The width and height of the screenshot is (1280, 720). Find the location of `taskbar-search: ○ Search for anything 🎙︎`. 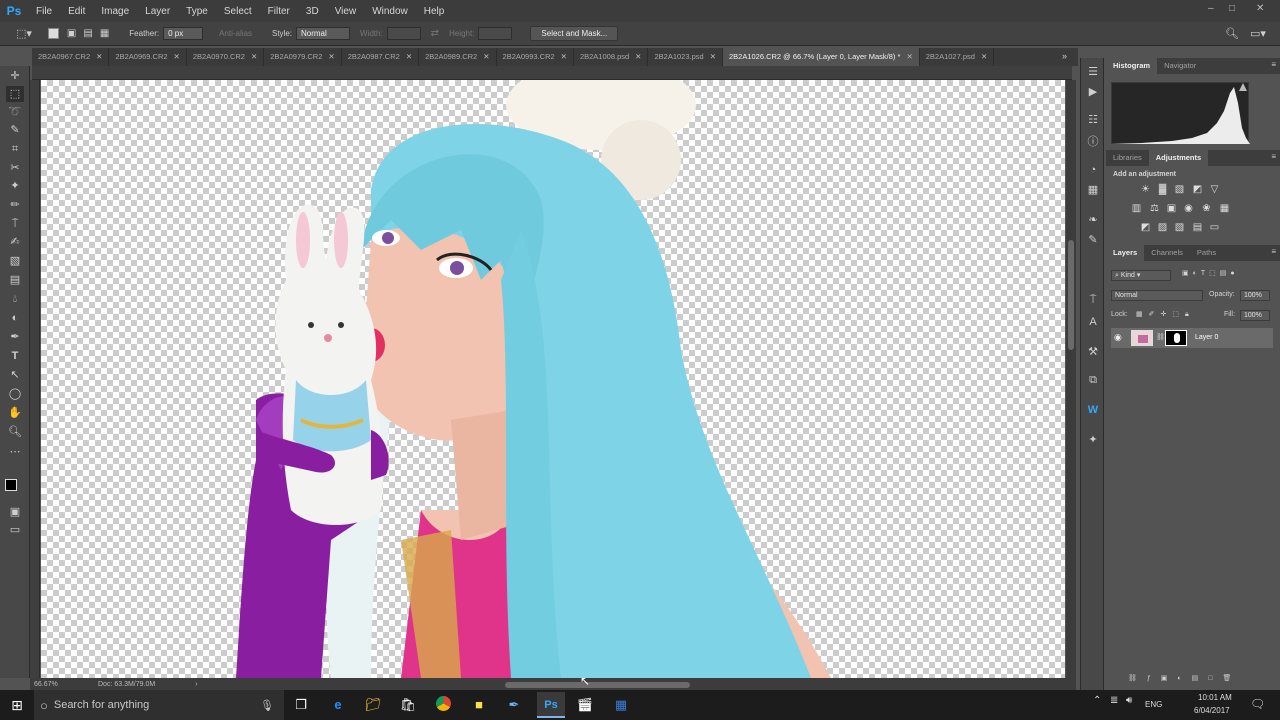

taskbar-search: ○ Search for anything 🎙︎ is located at coordinates (159, 705).